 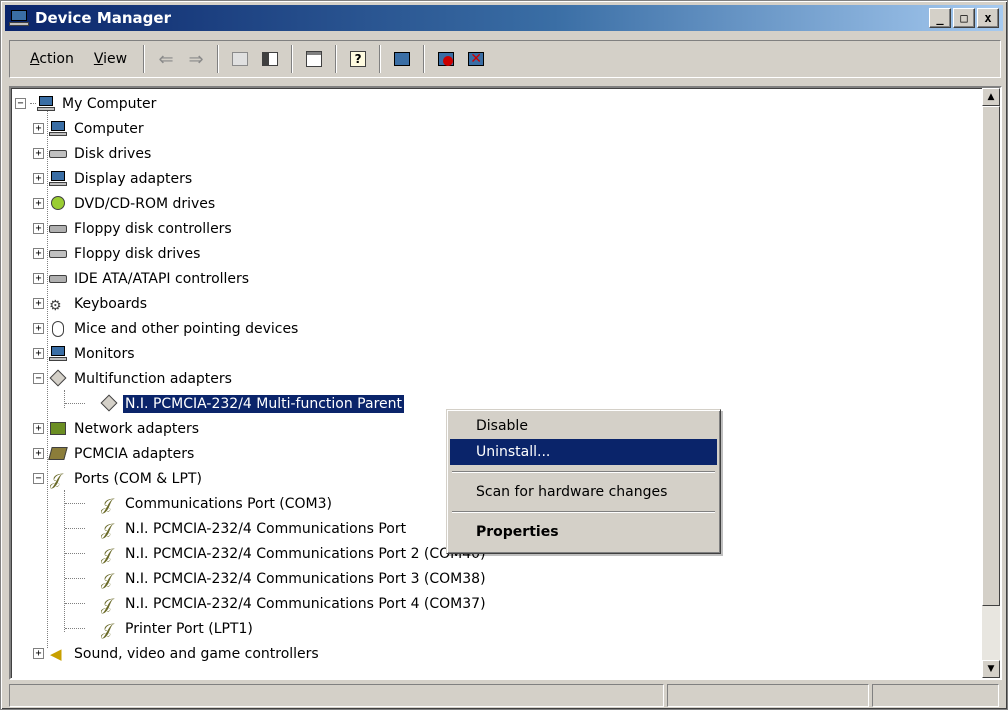 I want to click on arrow-down-icon: ▼, so click(x=991, y=669).